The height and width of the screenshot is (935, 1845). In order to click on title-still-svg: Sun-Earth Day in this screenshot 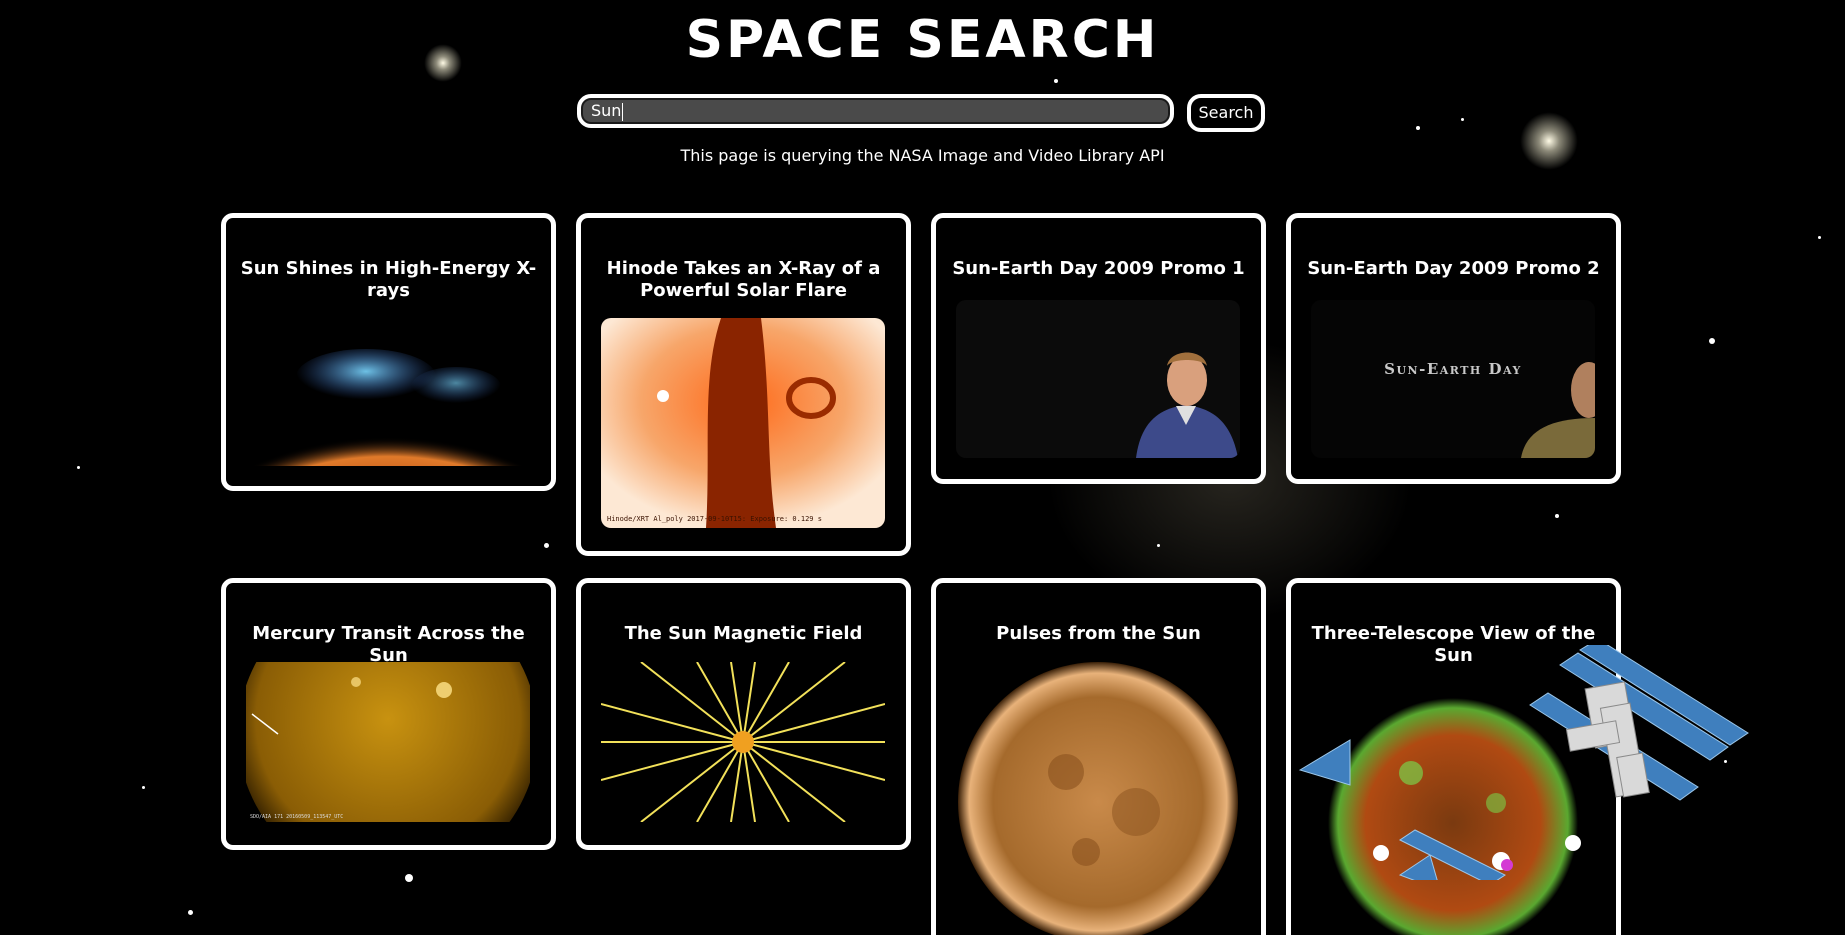, I will do `click(1453, 379)`.